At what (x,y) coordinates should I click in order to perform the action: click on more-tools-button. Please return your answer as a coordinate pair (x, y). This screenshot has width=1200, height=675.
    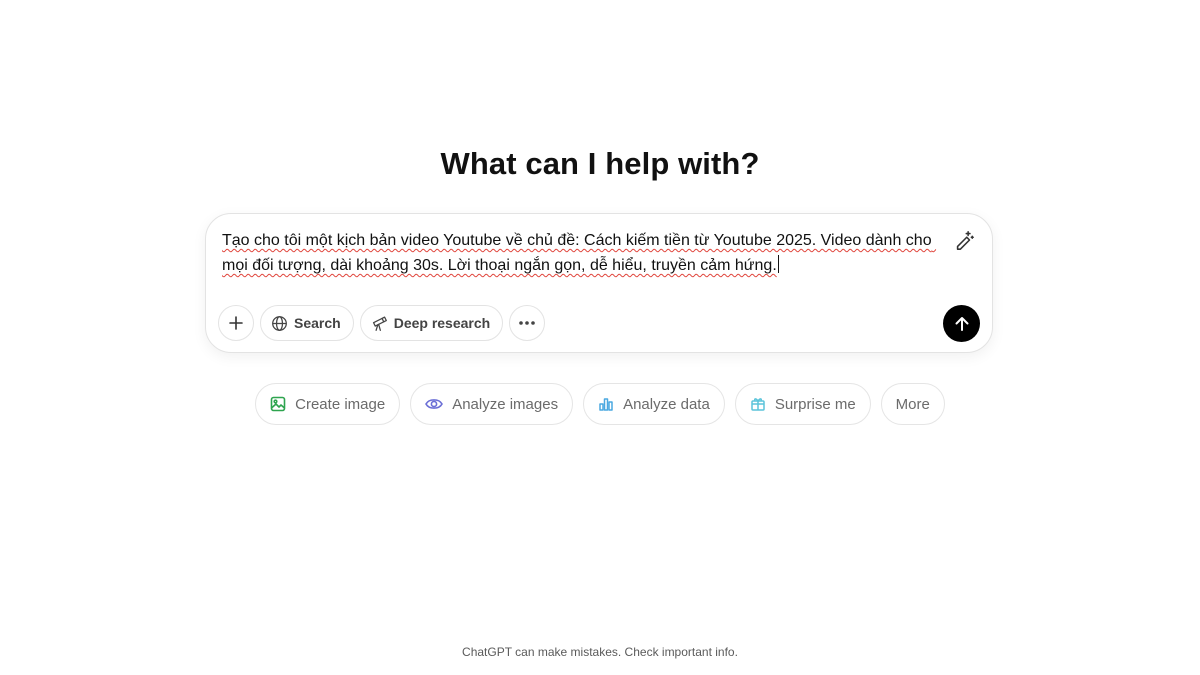
    Looking at the image, I should click on (527, 323).